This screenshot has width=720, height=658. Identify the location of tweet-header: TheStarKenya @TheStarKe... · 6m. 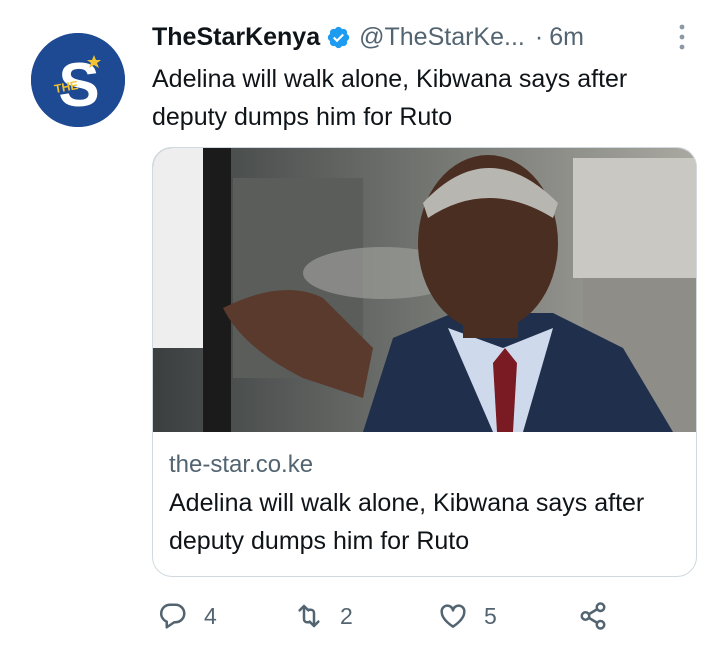
(424, 37).